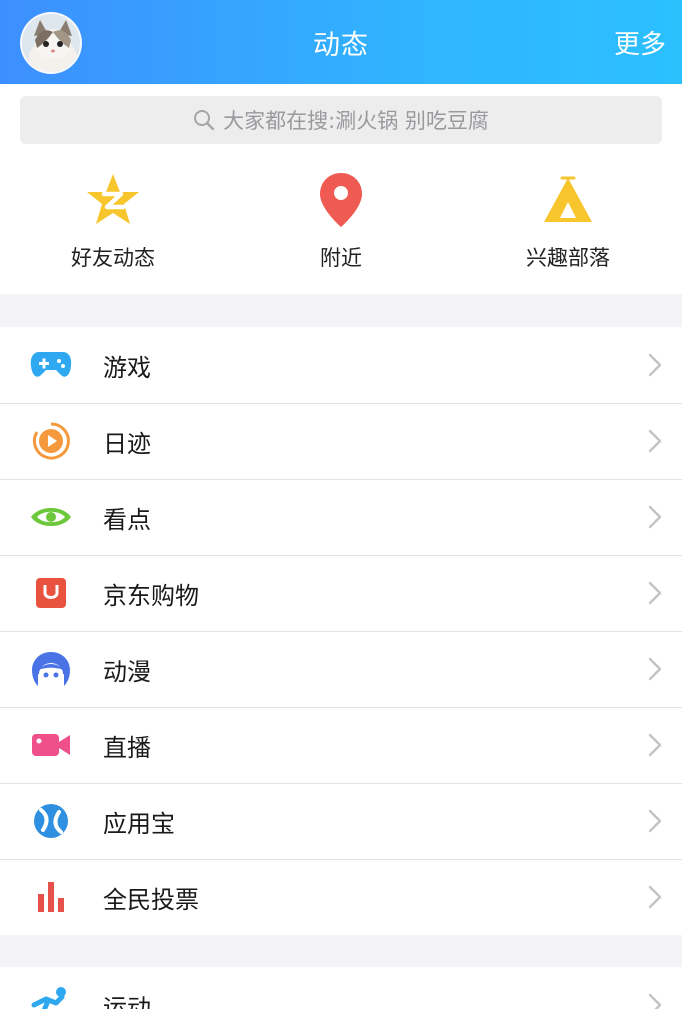 The height and width of the screenshot is (1009, 682). I want to click on location-pin-icon, so click(341, 200).